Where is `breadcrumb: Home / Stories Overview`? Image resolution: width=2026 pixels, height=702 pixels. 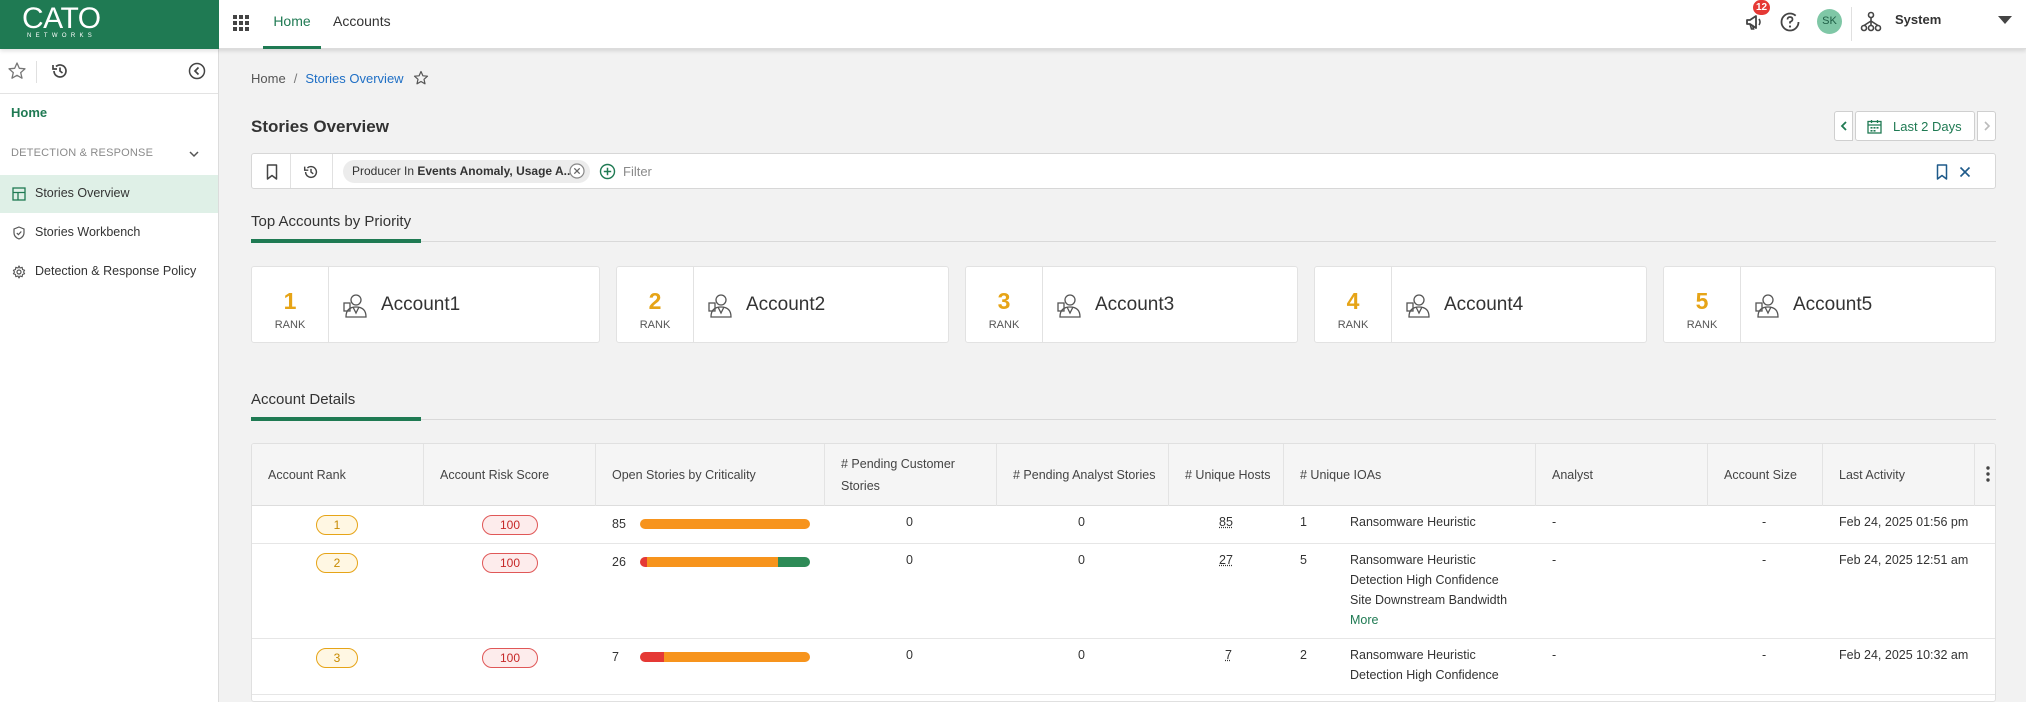 breadcrumb: Home / Stories Overview is located at coordinates (327, 78).